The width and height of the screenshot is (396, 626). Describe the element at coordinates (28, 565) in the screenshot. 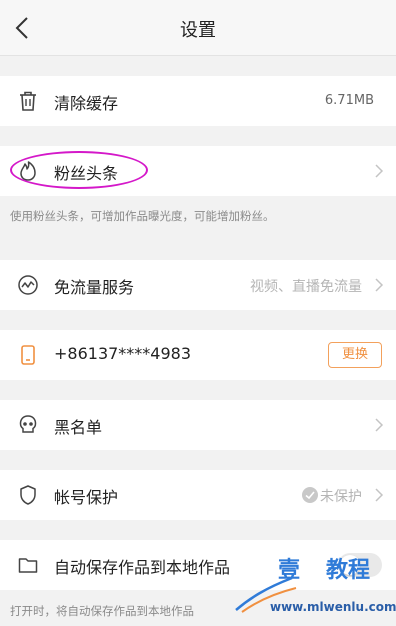

I see `folder-icon` at that location.